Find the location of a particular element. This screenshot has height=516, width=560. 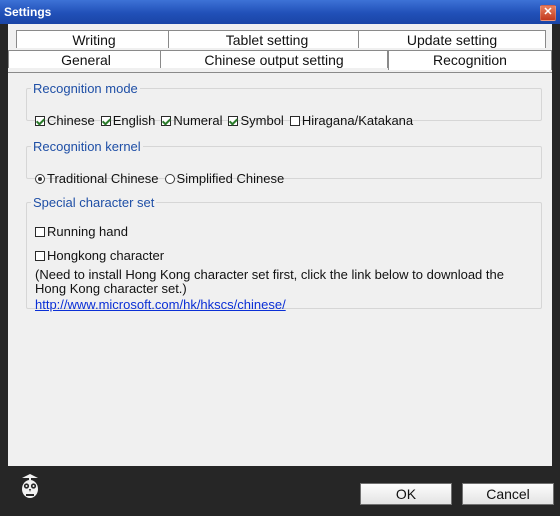

bottom-bar: OK Cancel is located at coordinates (281, 487).